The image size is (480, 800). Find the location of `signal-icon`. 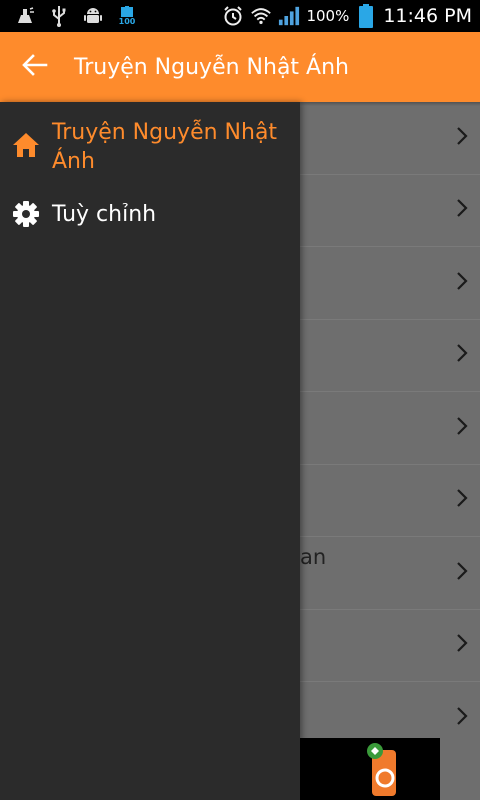

signal-icon is located at coordinates (289, 16).